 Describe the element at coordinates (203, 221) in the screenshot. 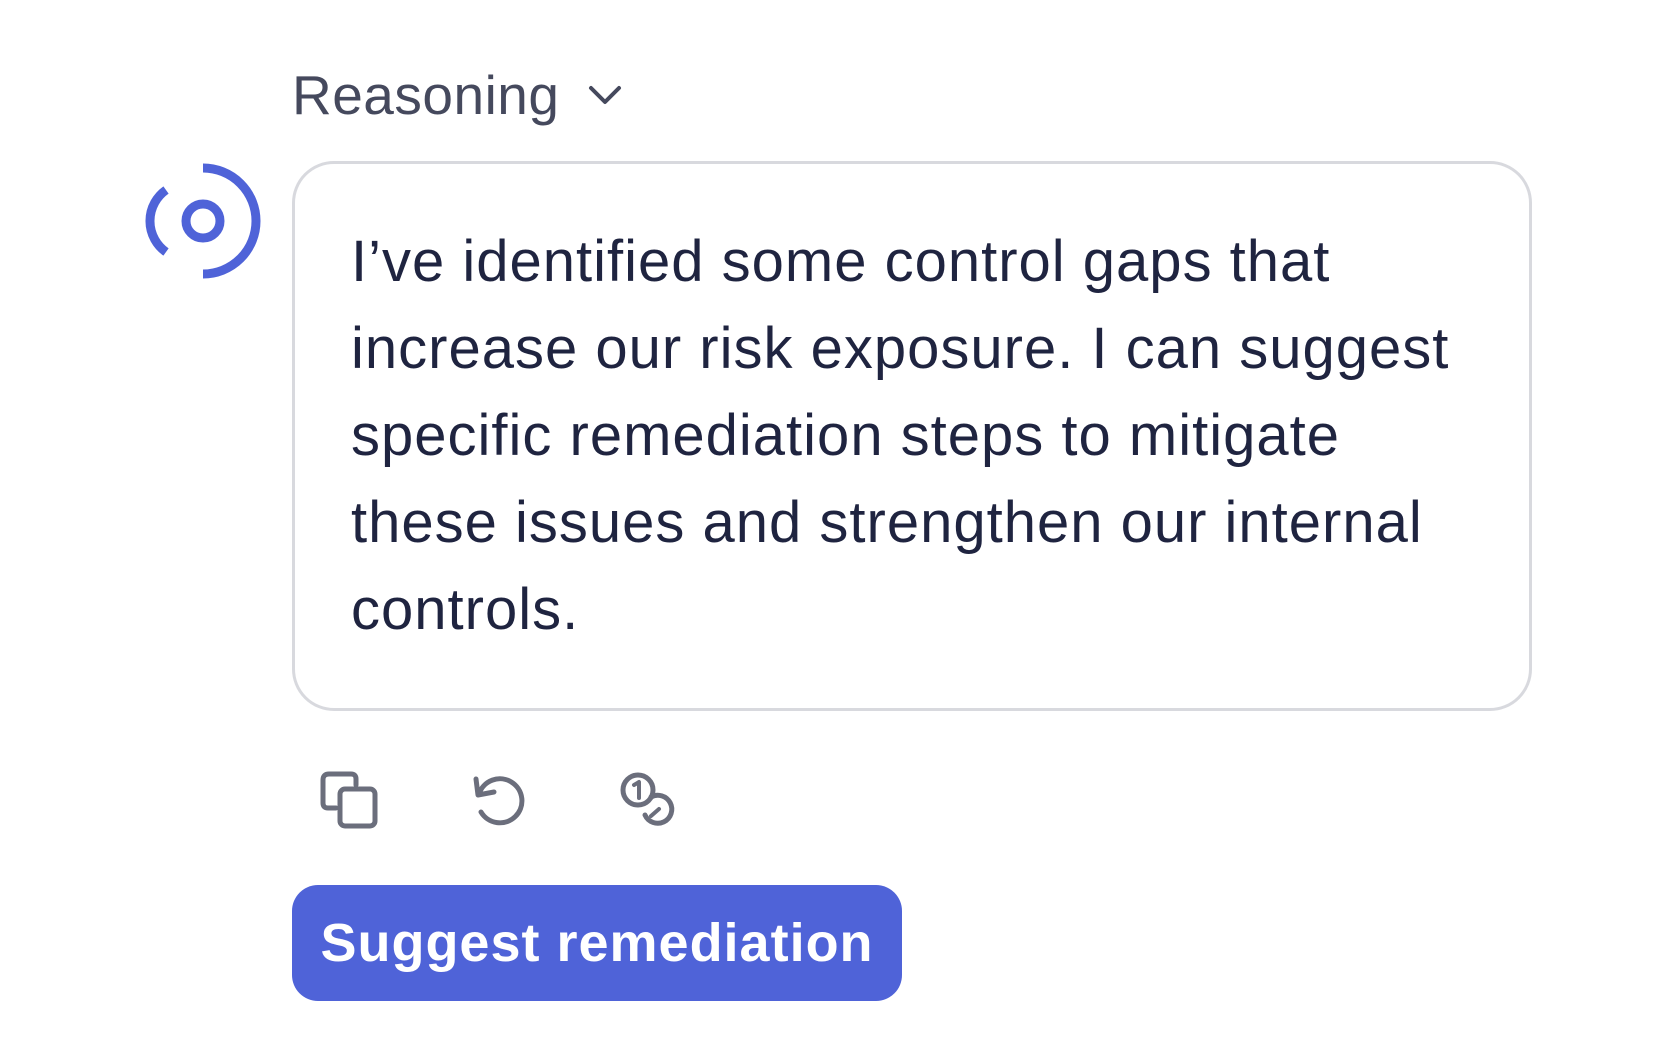

I see `broadcast-icon` at that location.